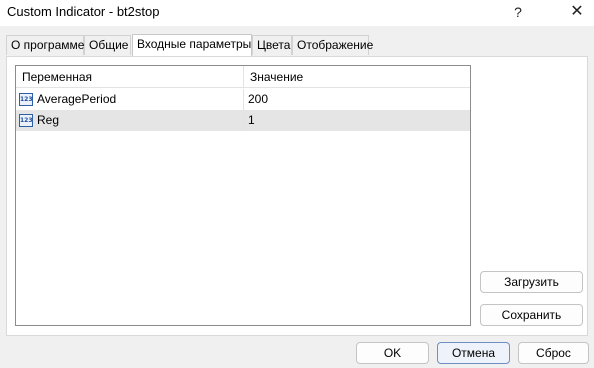 Image resolution: width=594 pixels, height=368 pixels. I want to click on load-button: Загрузить, so click(531, 282).